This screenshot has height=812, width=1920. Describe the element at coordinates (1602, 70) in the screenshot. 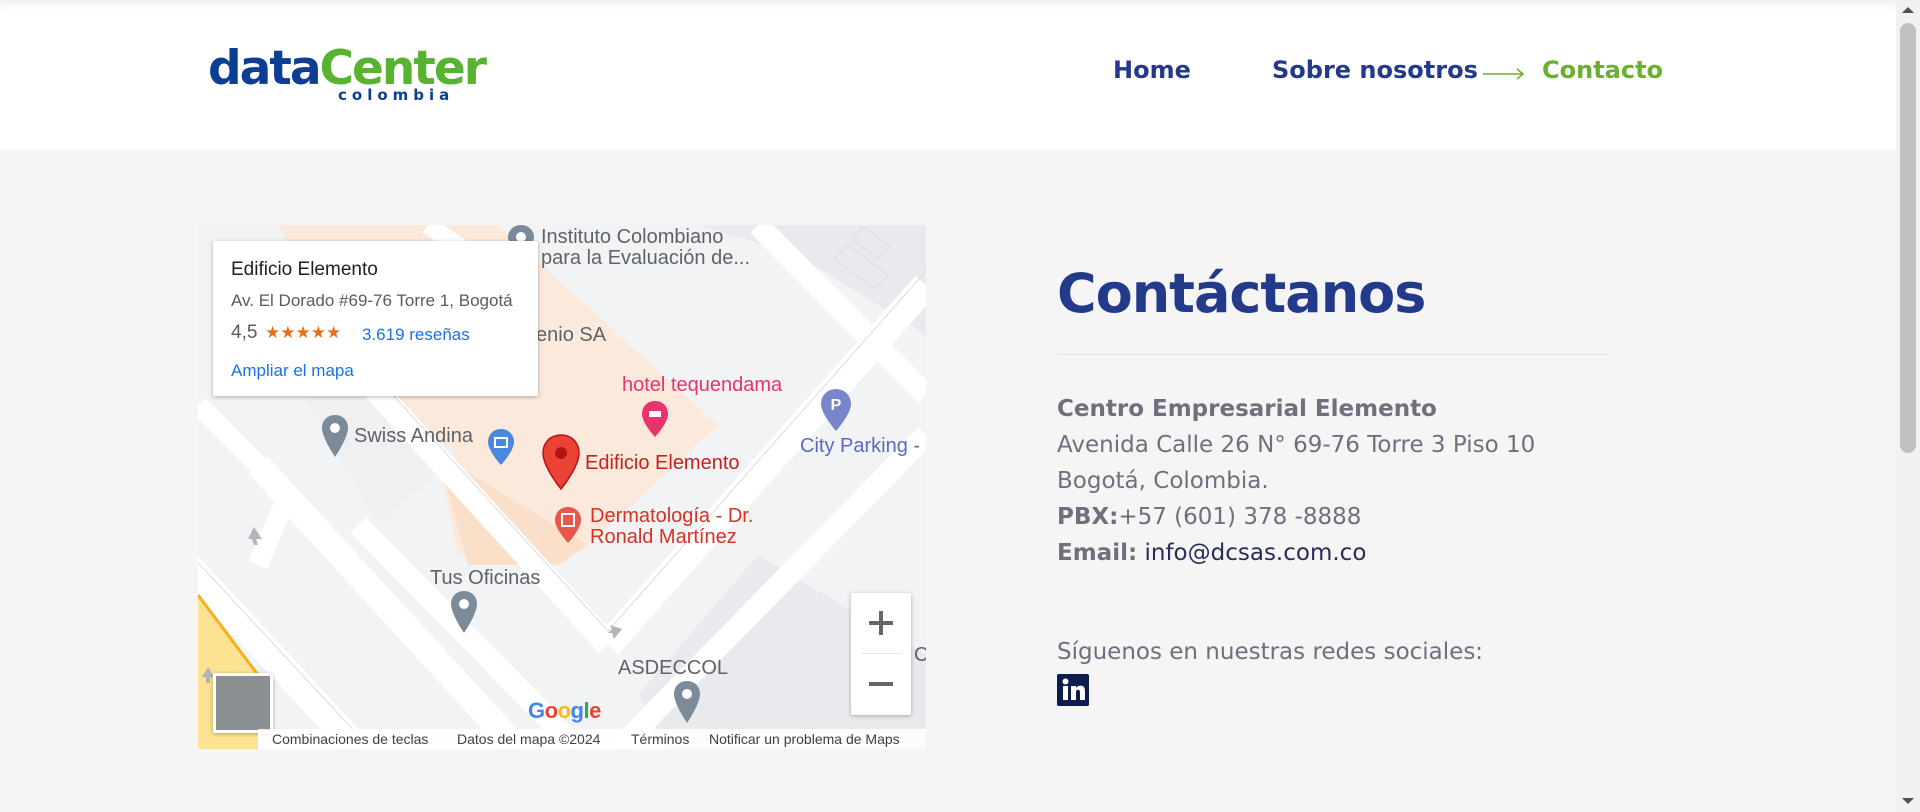

I see `nav-contact: Contacto` at that location.